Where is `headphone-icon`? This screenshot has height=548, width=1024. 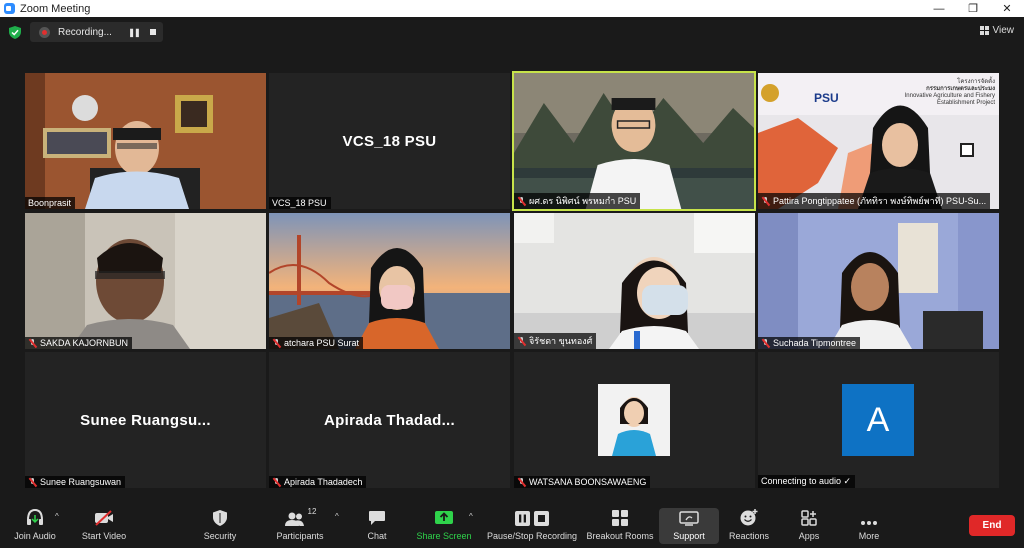
headphone-icon is located at coordinates (35, 516).